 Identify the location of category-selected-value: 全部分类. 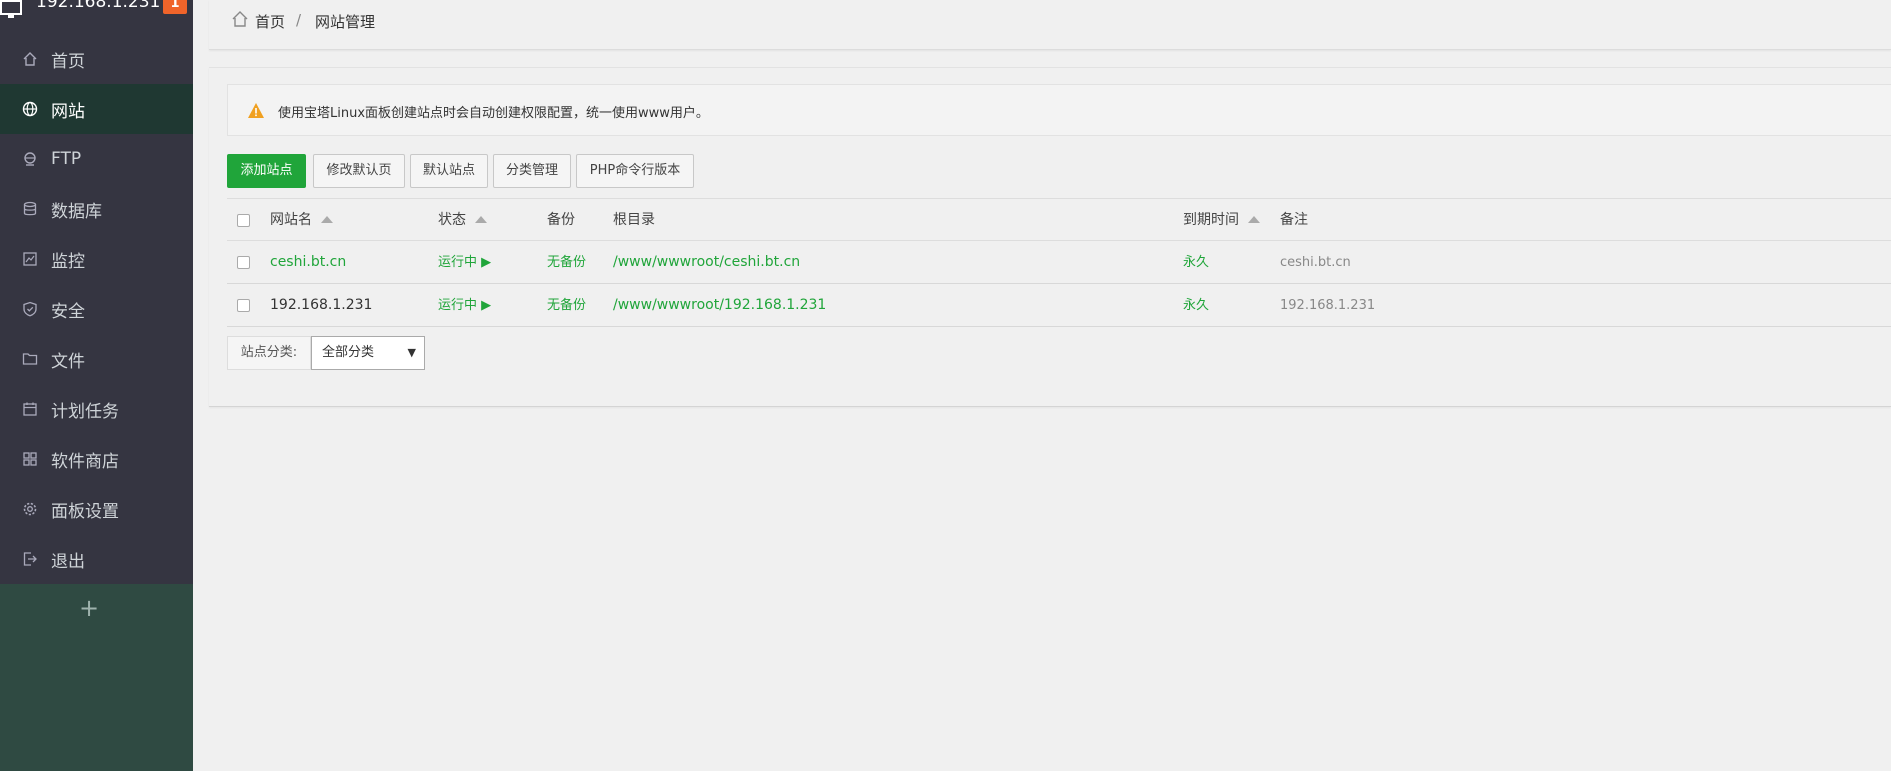
(348, 352).